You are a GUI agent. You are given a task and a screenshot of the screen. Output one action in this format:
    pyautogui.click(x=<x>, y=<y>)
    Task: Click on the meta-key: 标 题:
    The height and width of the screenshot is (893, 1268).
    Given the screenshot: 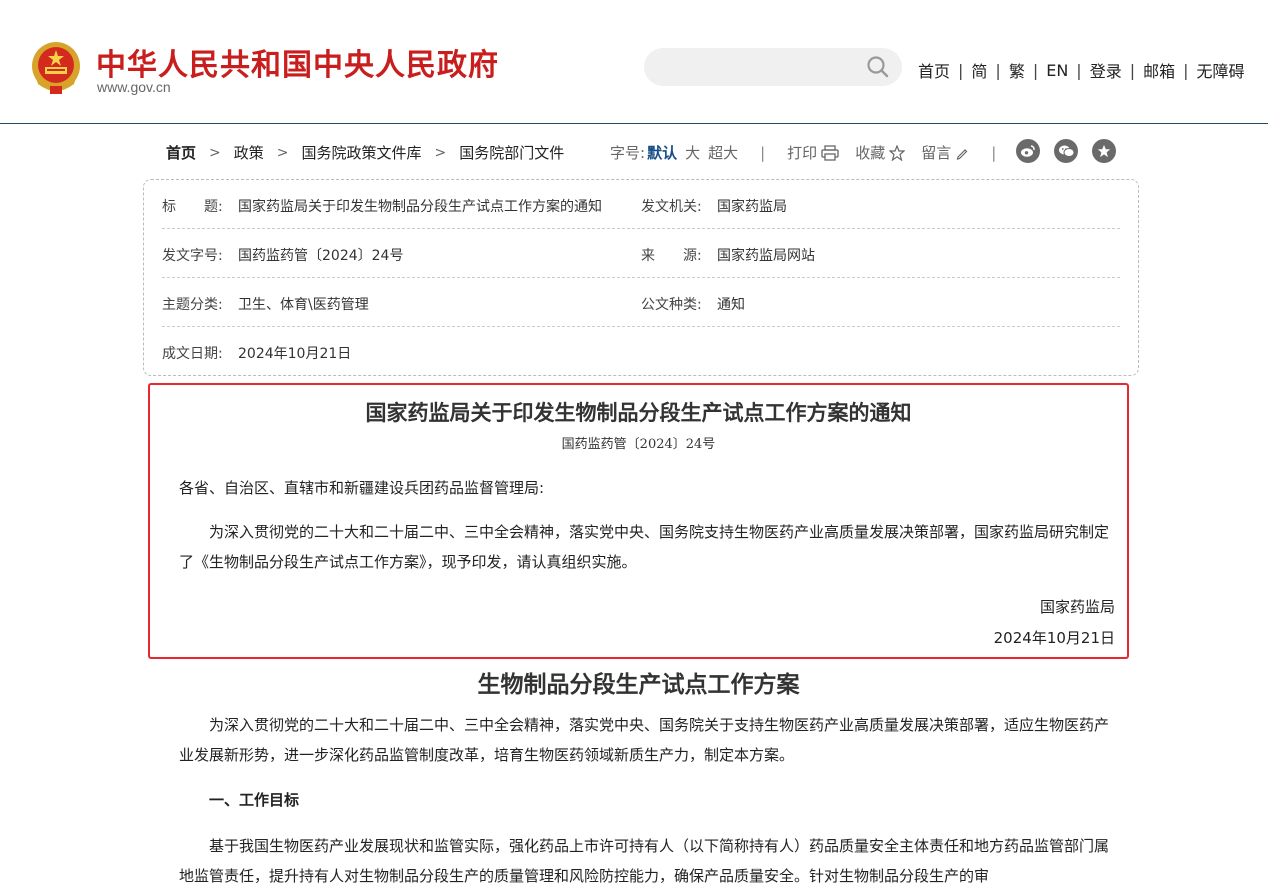 What is the action you would take?
    pyautogui.click(x=192, y=207)
    